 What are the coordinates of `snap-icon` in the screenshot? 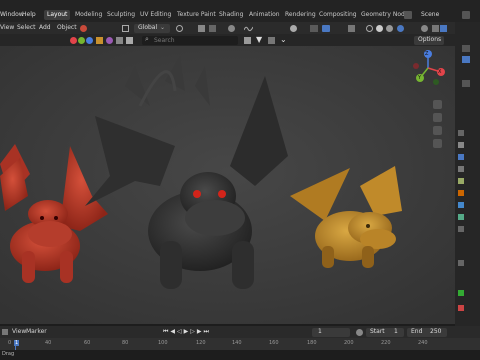 It's located at (201, 28).